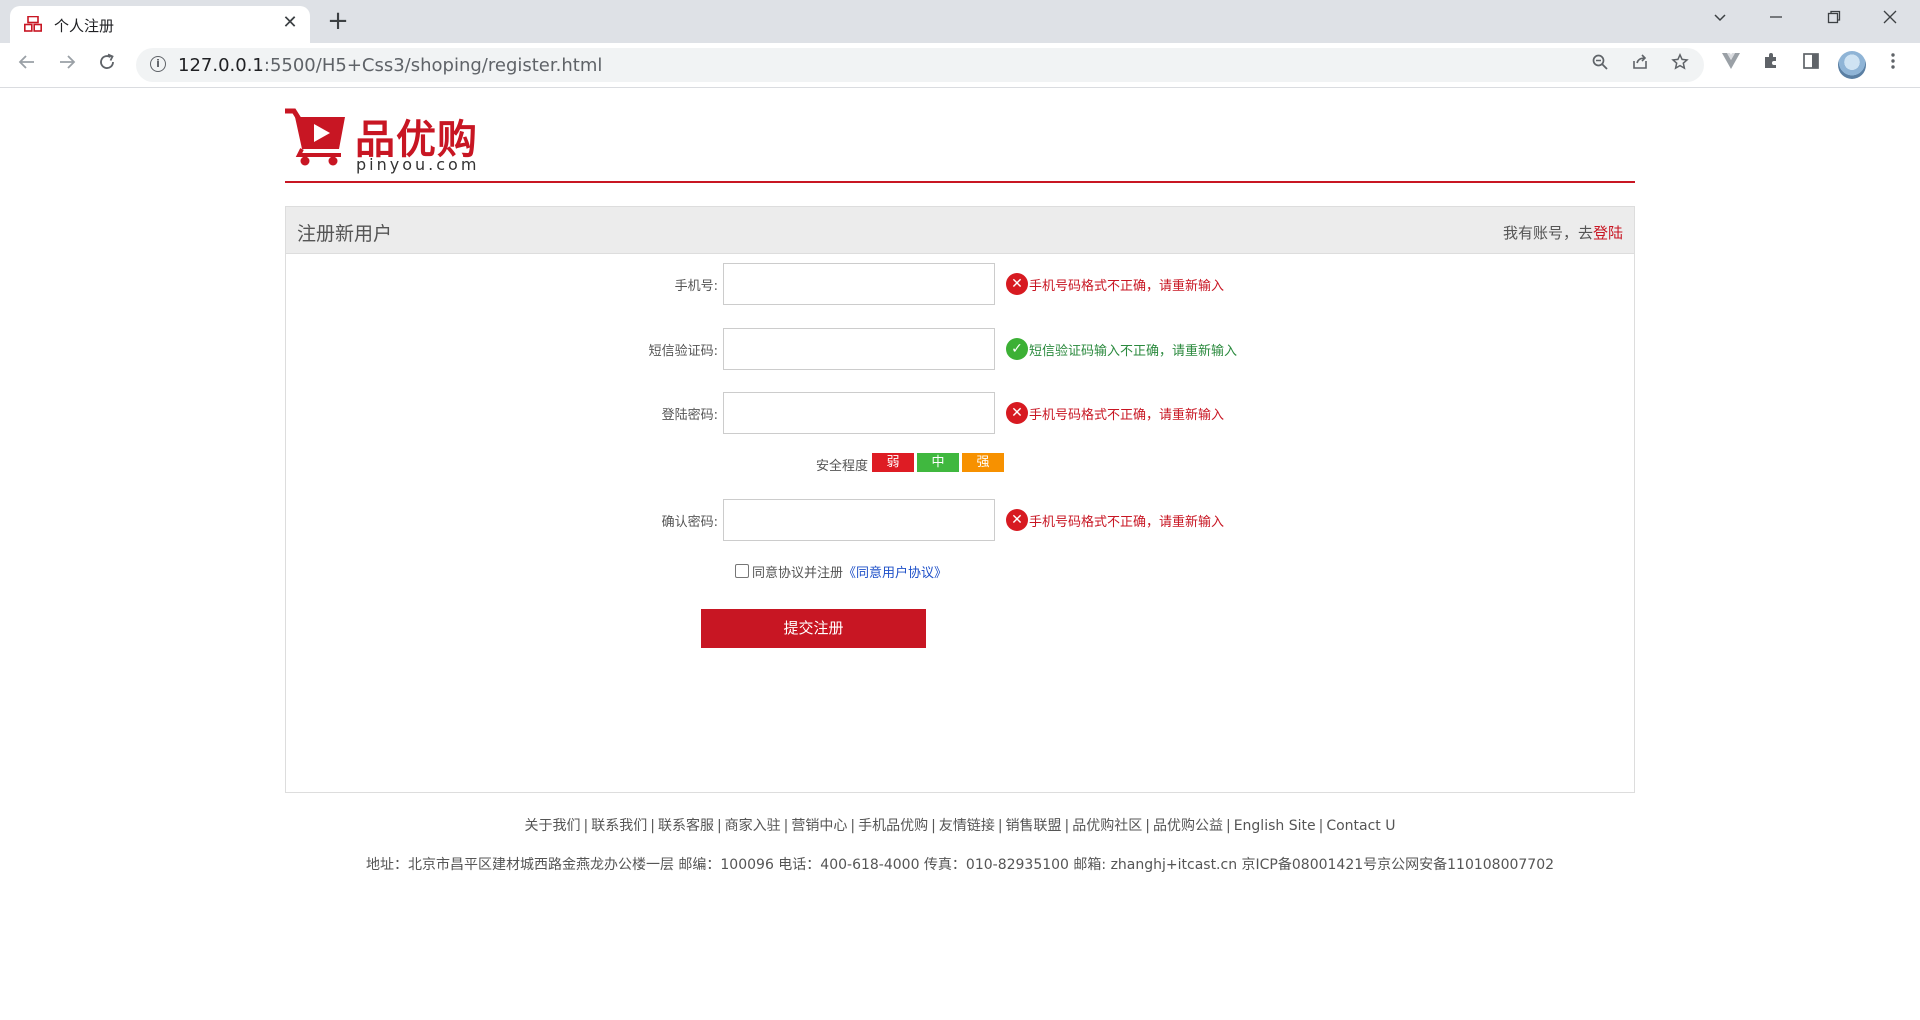 The height and width of the screenshot is (1020, 1920). I want to click on strength-medium: 中, so click(938, 462).